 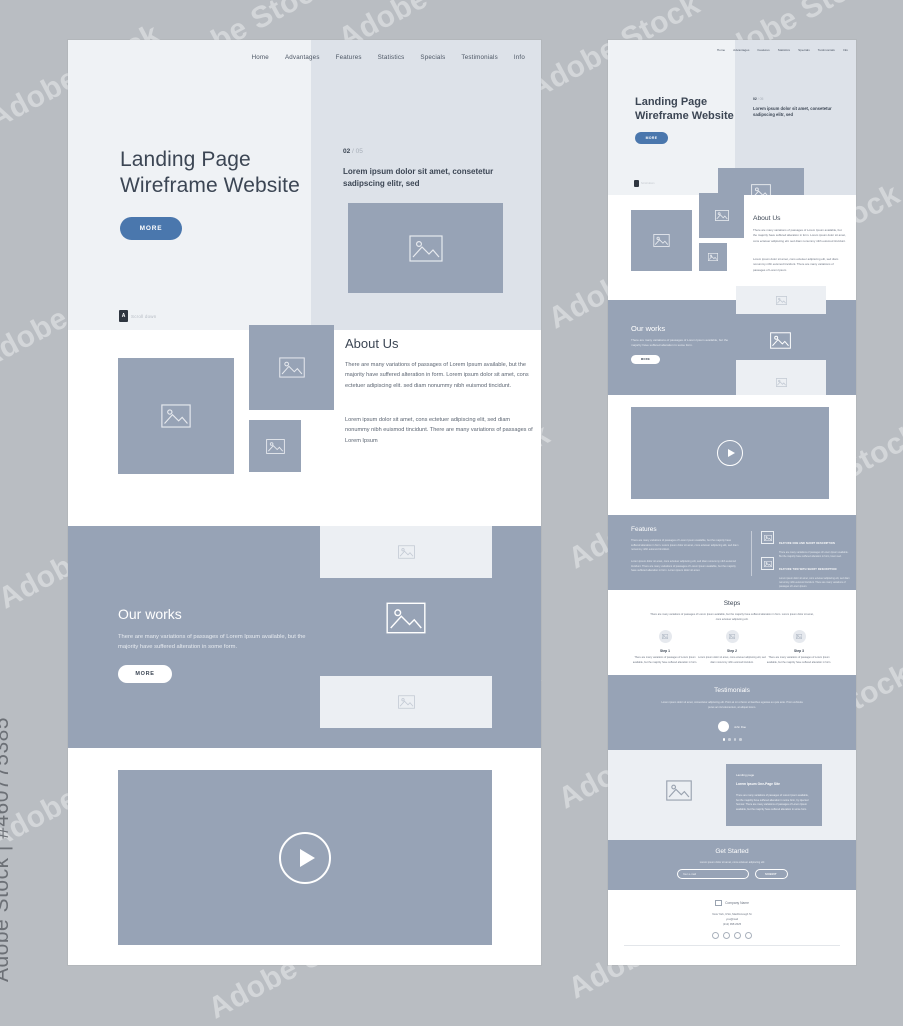 I want to click on logo-icon, so click(x=719, y=903).